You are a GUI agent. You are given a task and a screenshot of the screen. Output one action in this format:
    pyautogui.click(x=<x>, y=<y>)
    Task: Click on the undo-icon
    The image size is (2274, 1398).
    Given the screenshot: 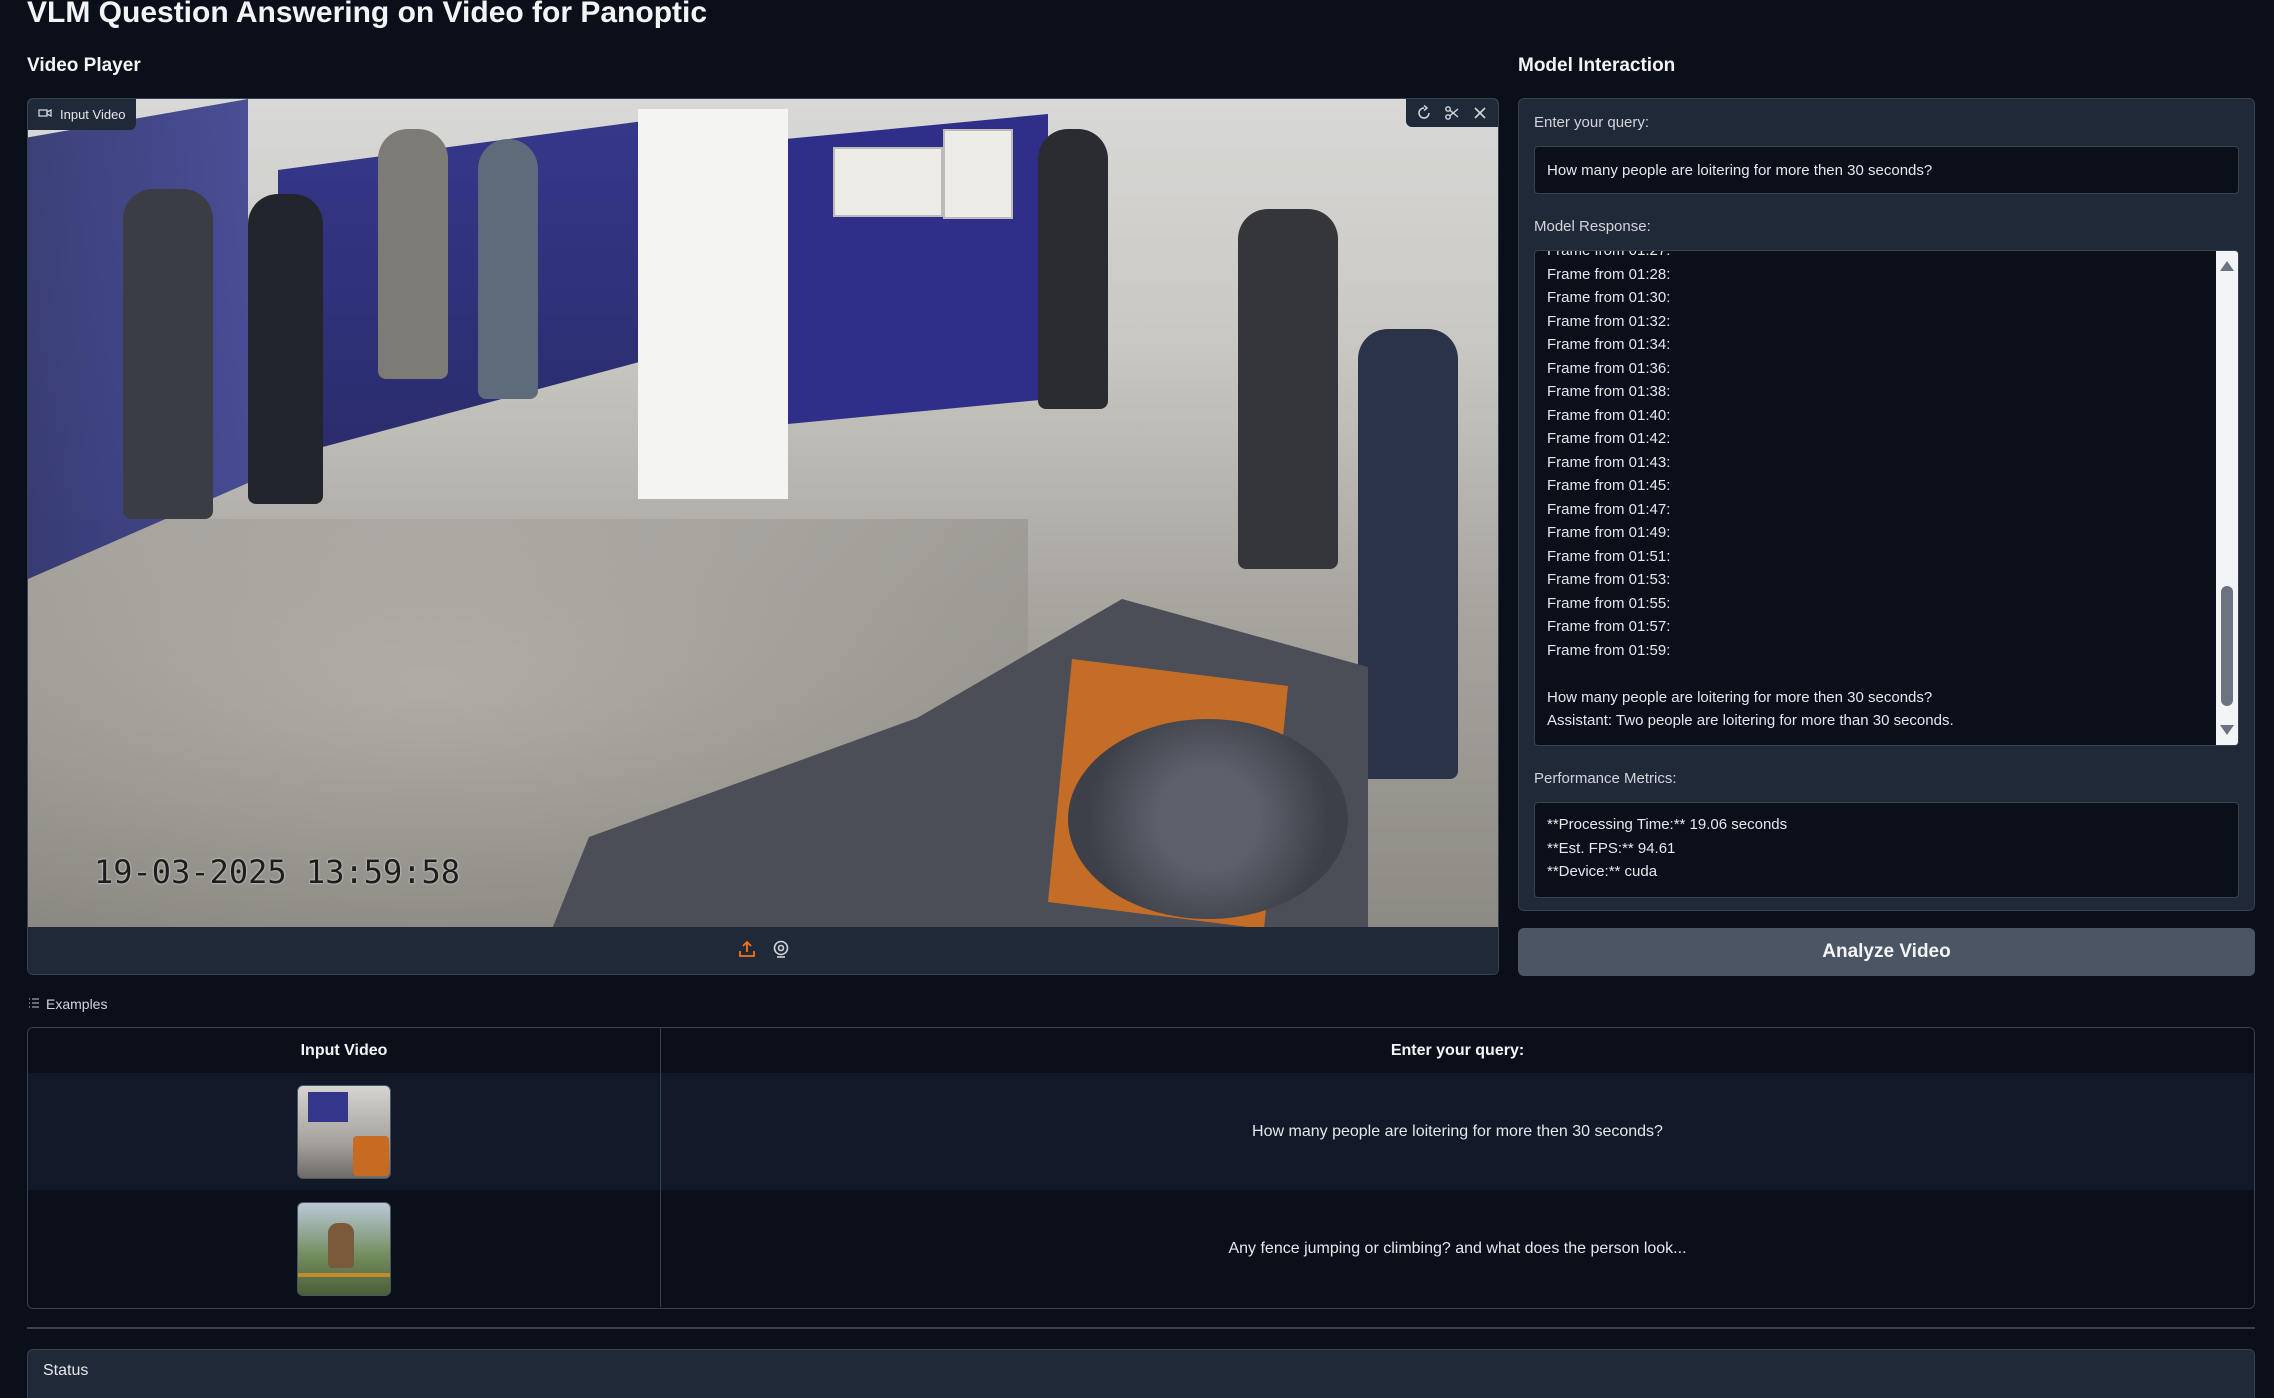 What is the action you would take?
    pyautogui.click(x=1424, y=113)
    